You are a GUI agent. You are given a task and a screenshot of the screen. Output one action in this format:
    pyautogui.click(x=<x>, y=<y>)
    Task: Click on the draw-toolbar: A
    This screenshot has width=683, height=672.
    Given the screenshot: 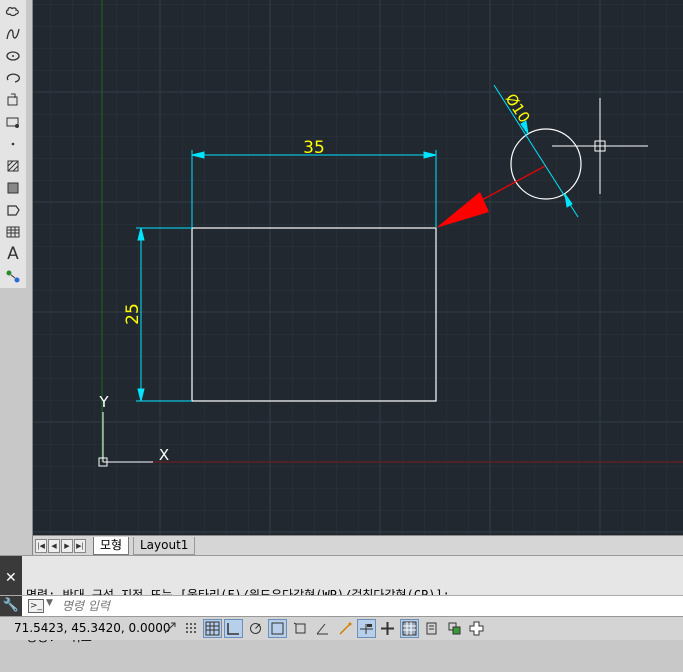 What is the action you would take?
    pyautogui.click(x=13, y=144)
    